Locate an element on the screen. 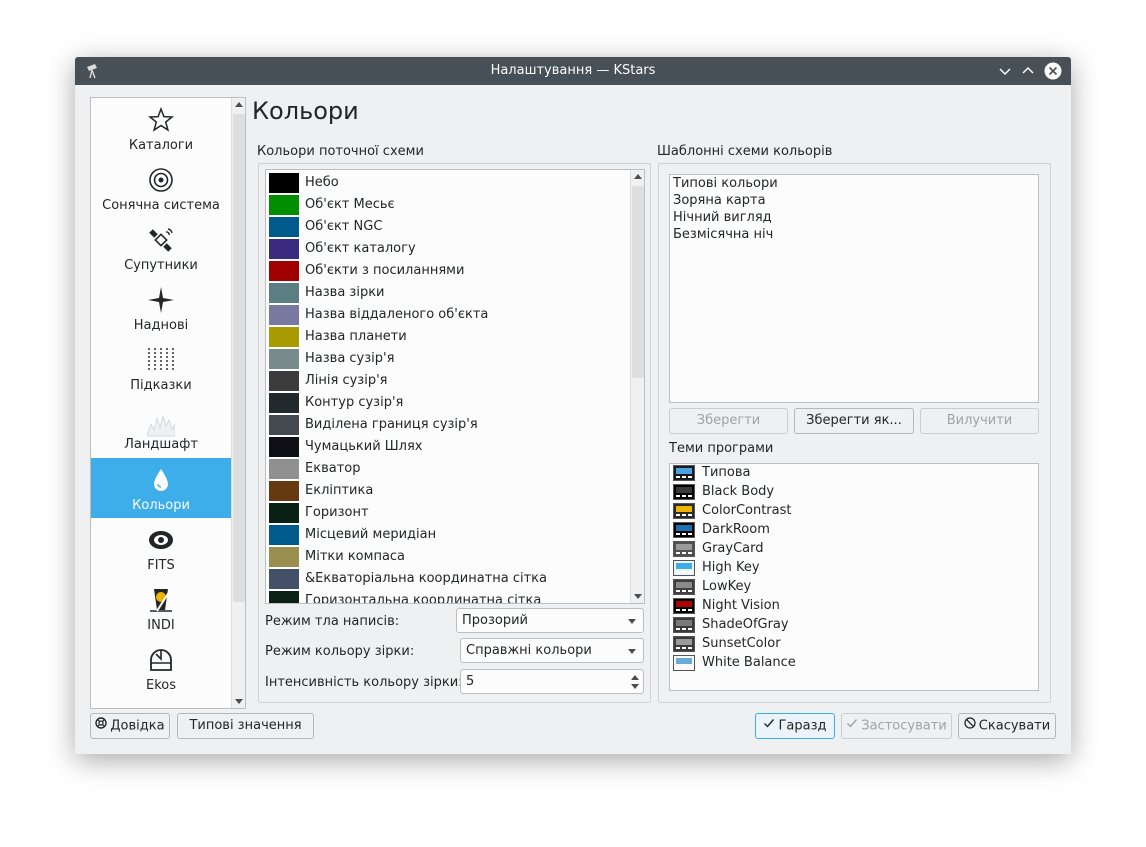 This screenshot has width=1146, height=847. sidebar-item-colors: Кольори is located at coordinates (161, 488).